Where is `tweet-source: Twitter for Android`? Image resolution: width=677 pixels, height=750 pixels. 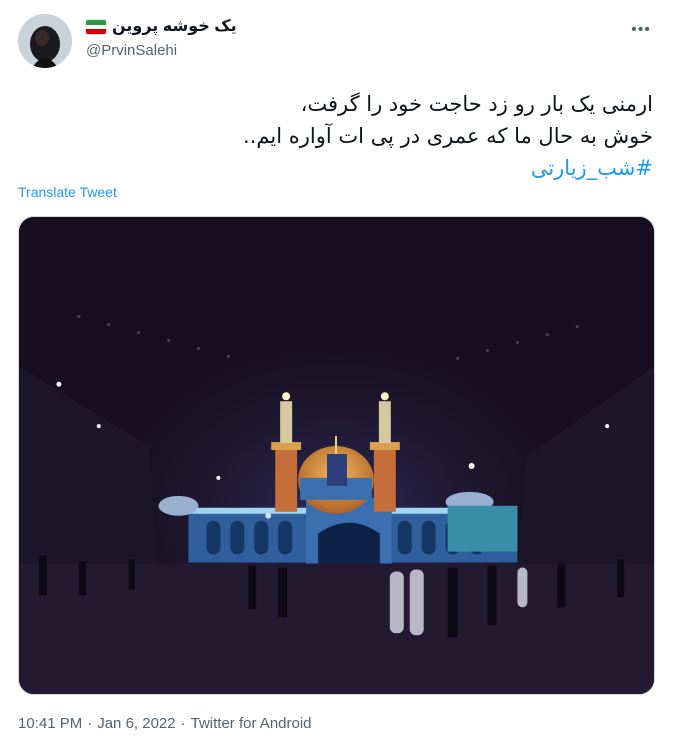 tweet-source: Twitter for Android is located at coordinates (251, 723).